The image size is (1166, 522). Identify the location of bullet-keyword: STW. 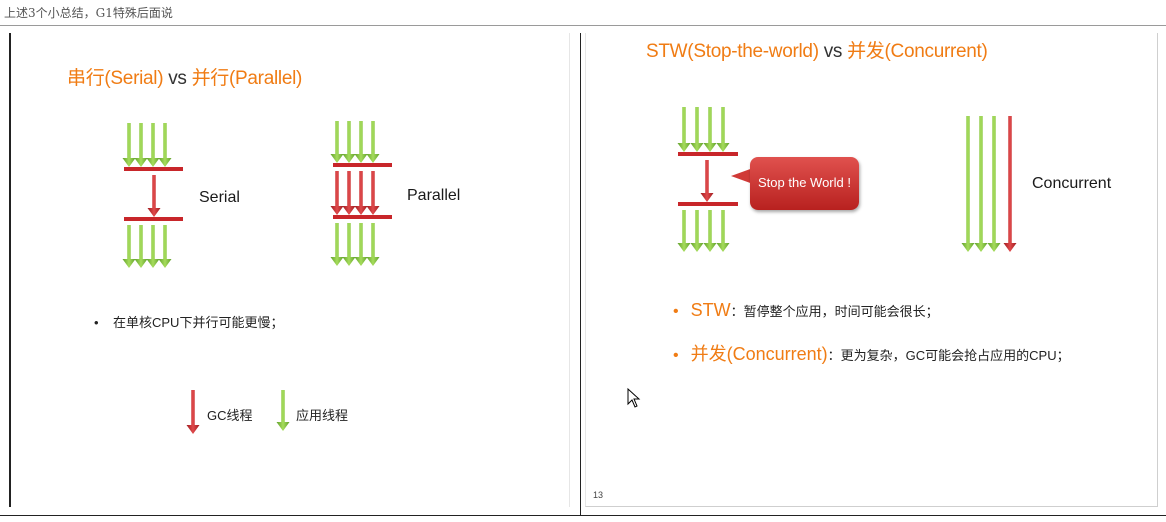
(710, 310).